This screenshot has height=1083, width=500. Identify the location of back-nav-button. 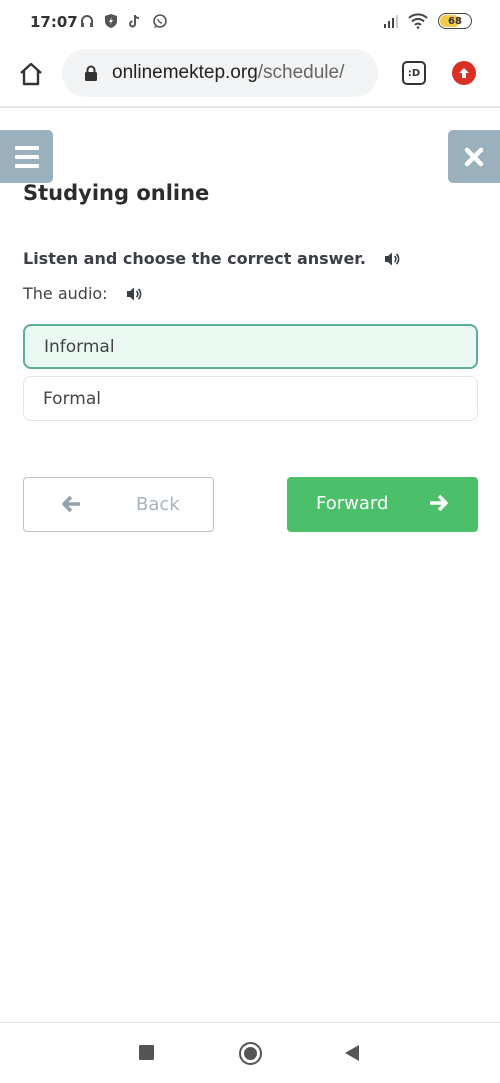
(352, 1053).